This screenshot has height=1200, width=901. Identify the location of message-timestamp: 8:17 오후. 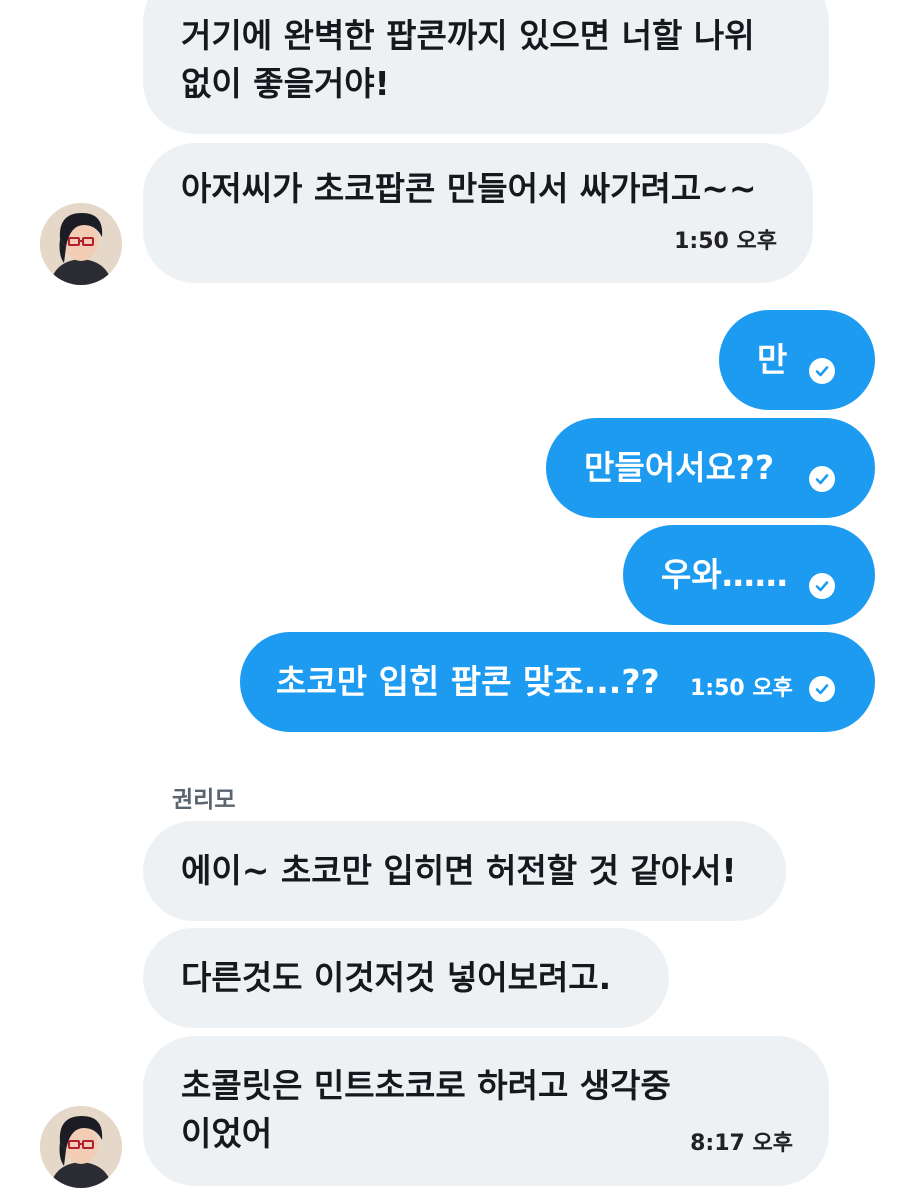
(741, 1143).